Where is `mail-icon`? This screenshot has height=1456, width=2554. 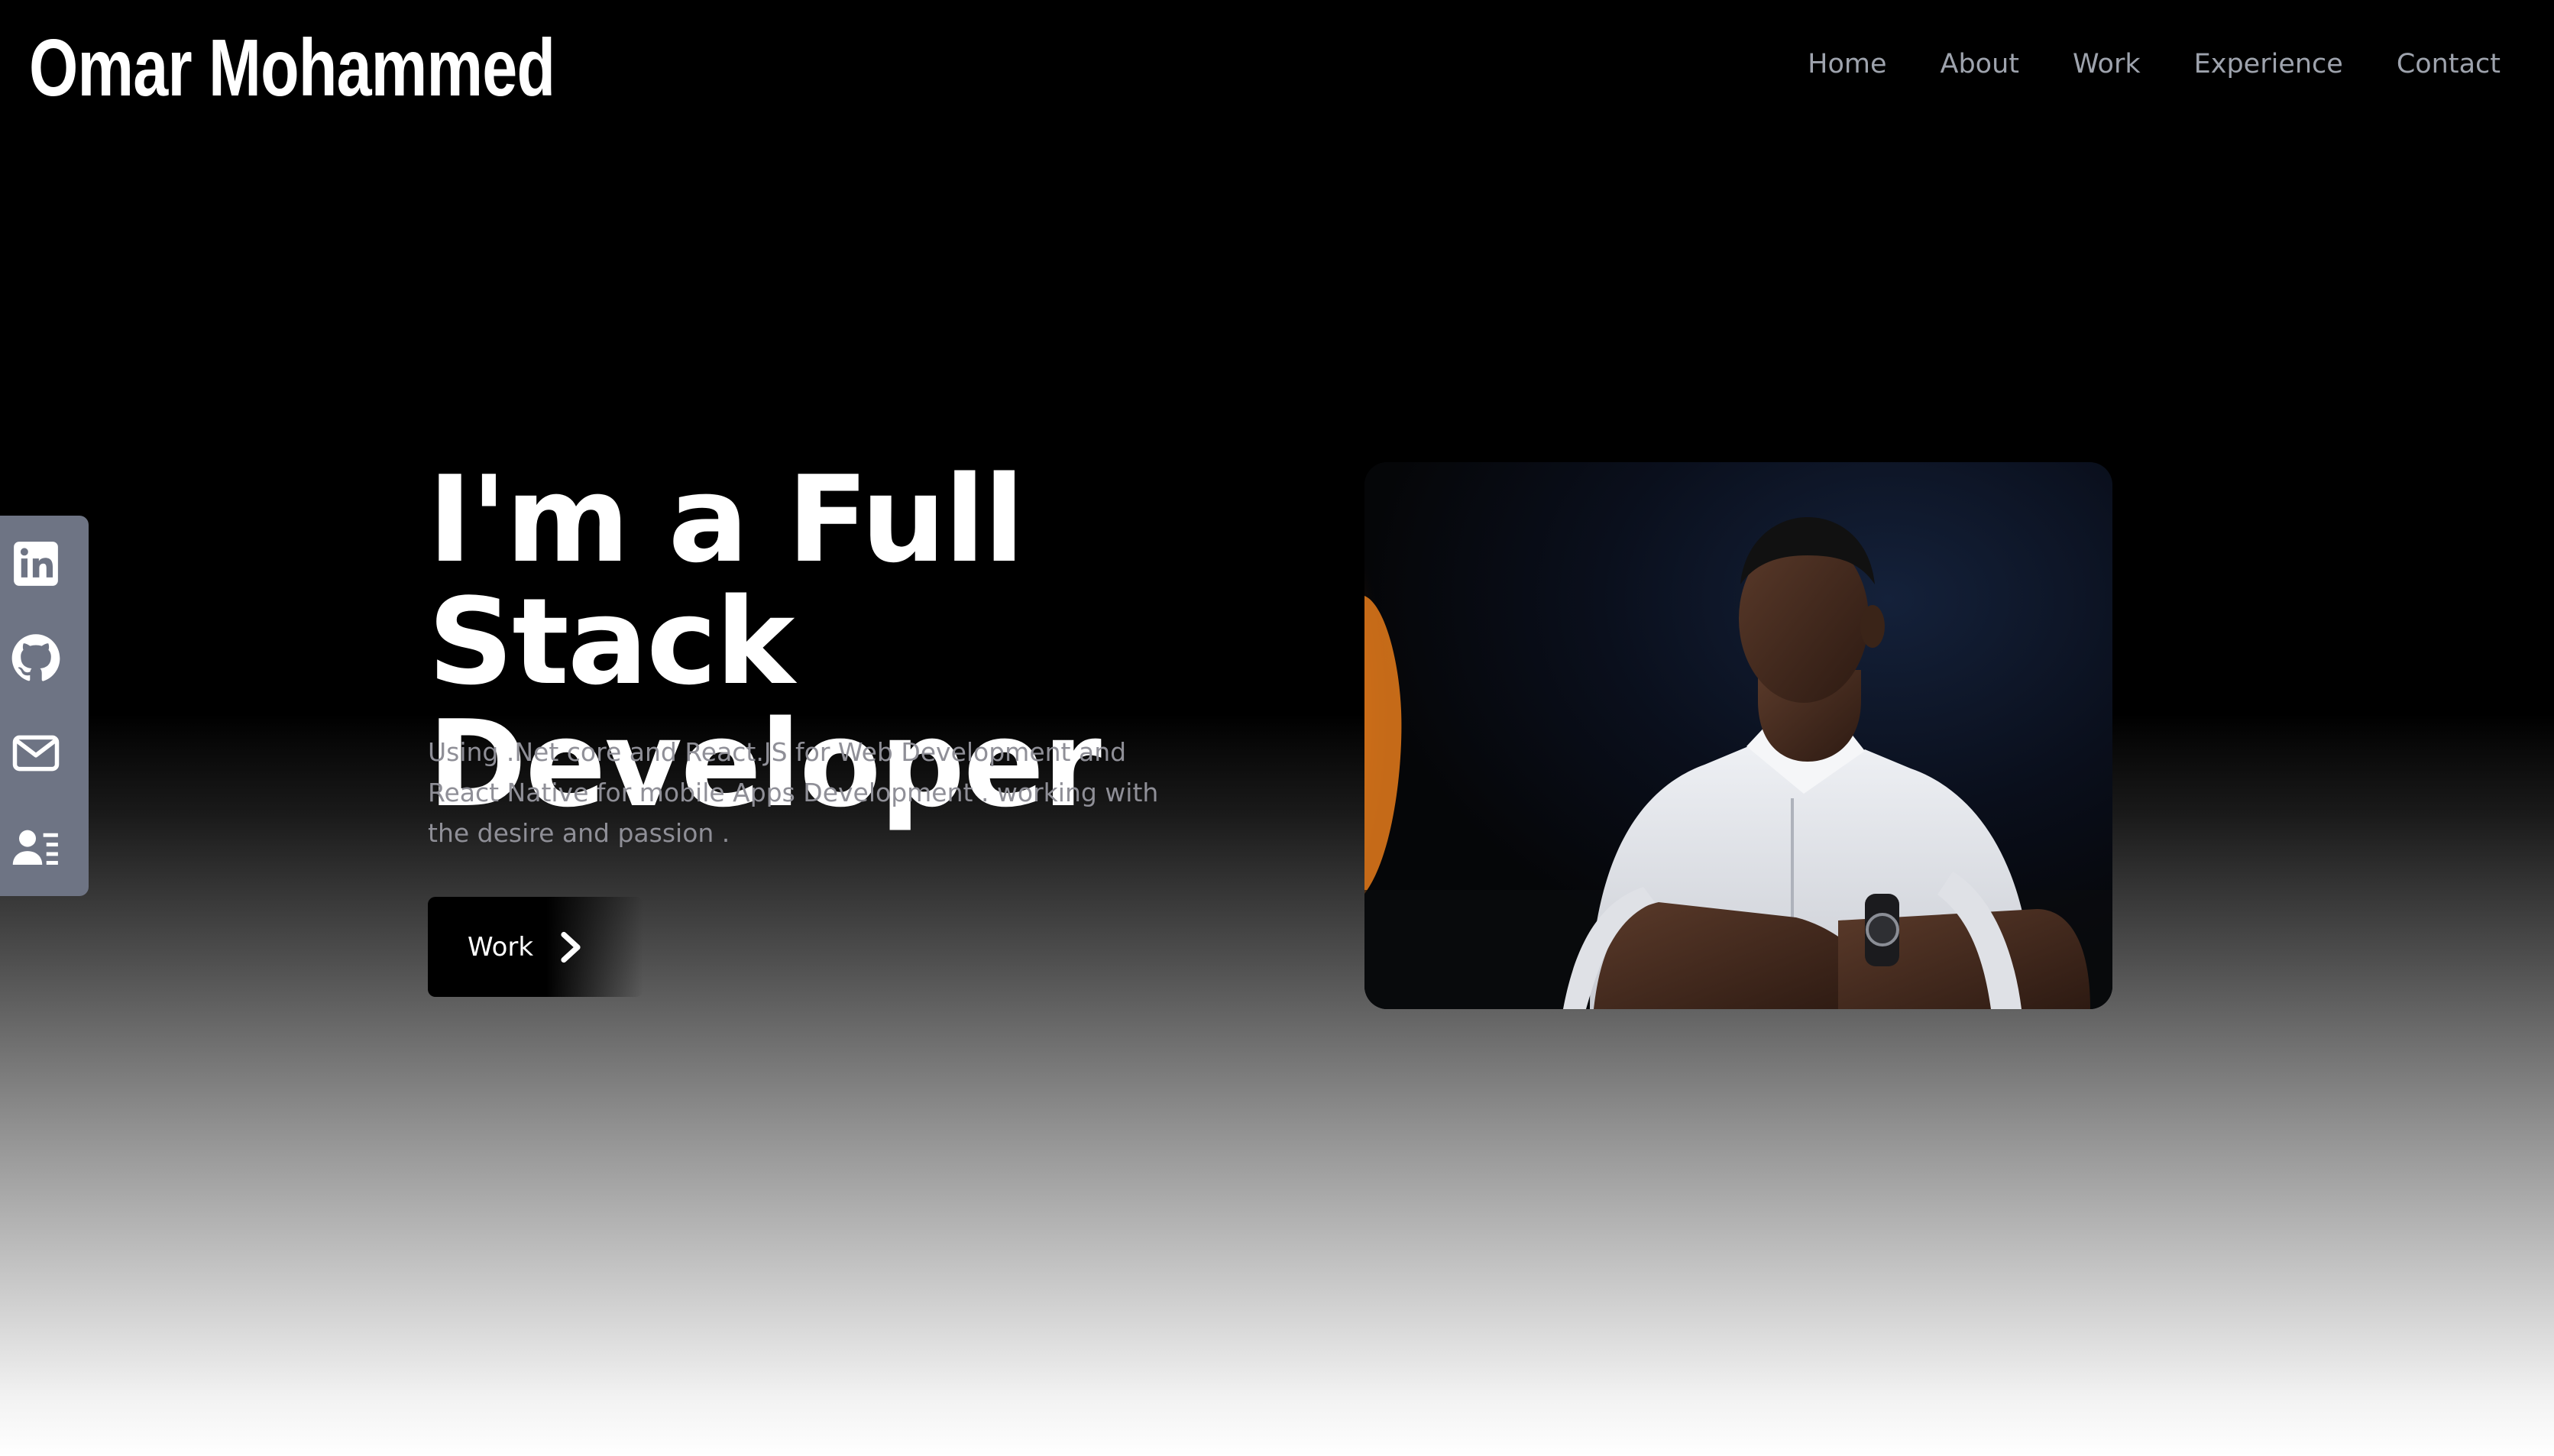
mail-icon is located at coordinates (36, 754).